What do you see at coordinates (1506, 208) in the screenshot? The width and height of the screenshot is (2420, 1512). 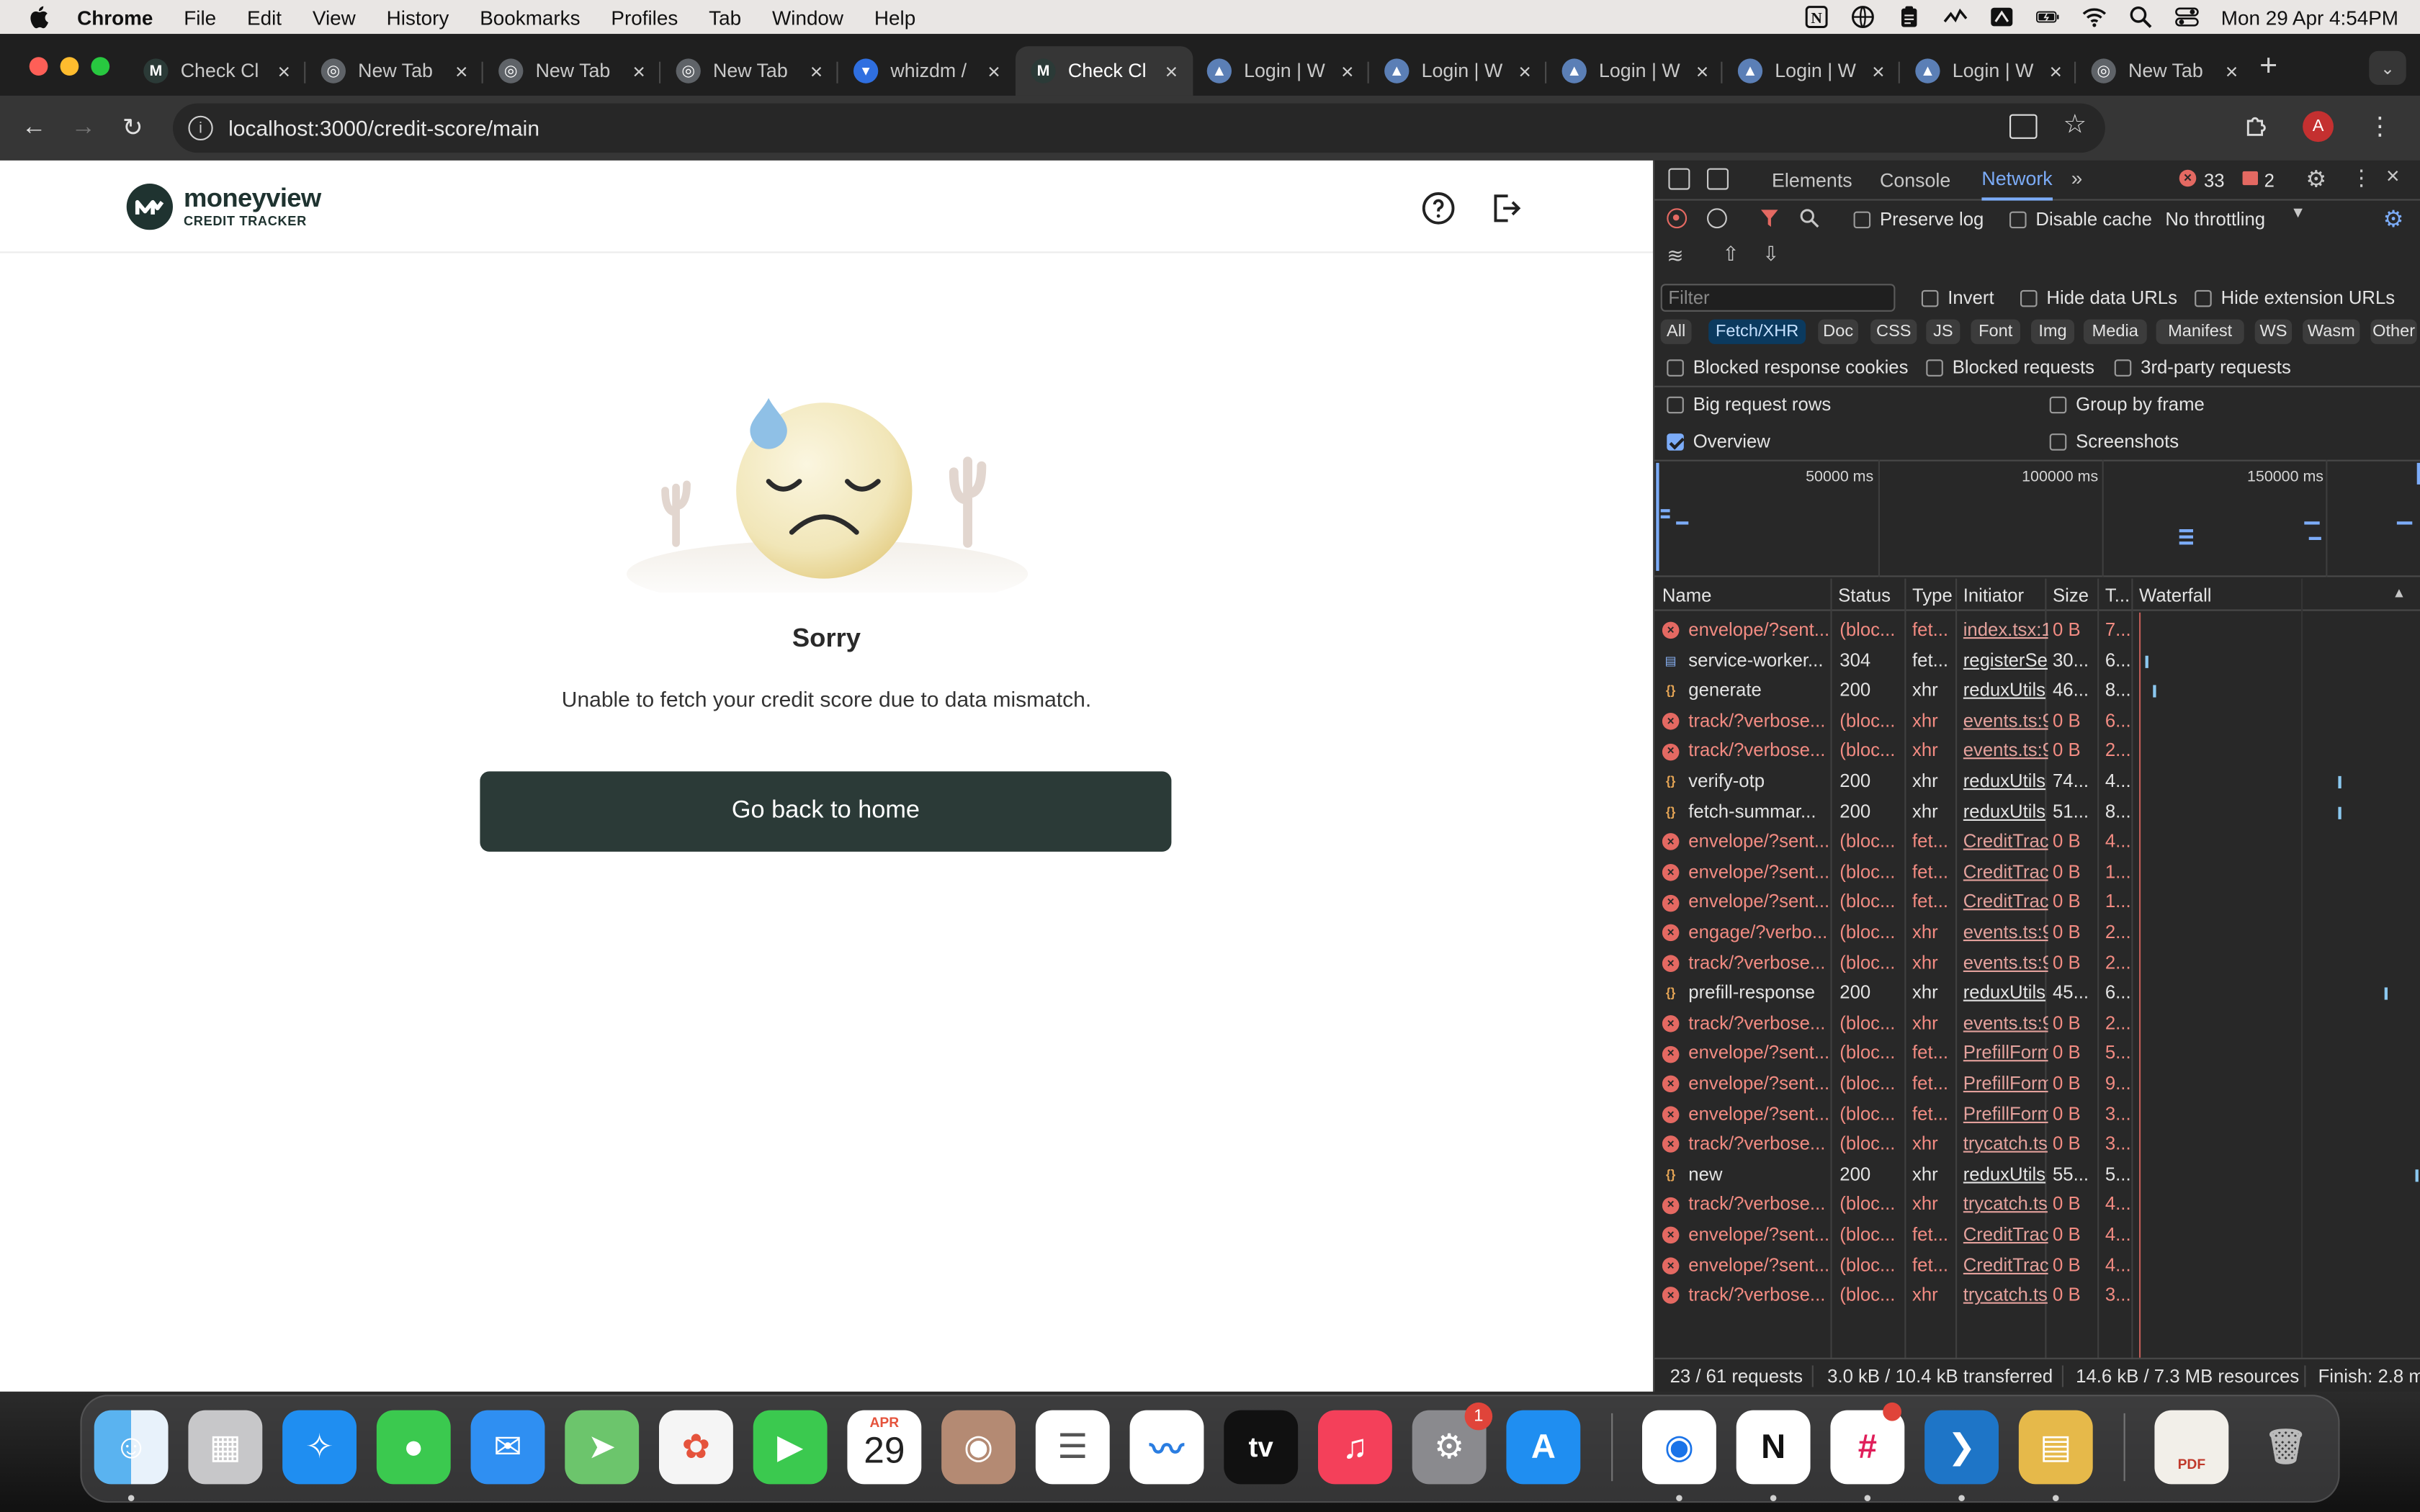 I see `logout-icon` at bounding box center [1506, 208].